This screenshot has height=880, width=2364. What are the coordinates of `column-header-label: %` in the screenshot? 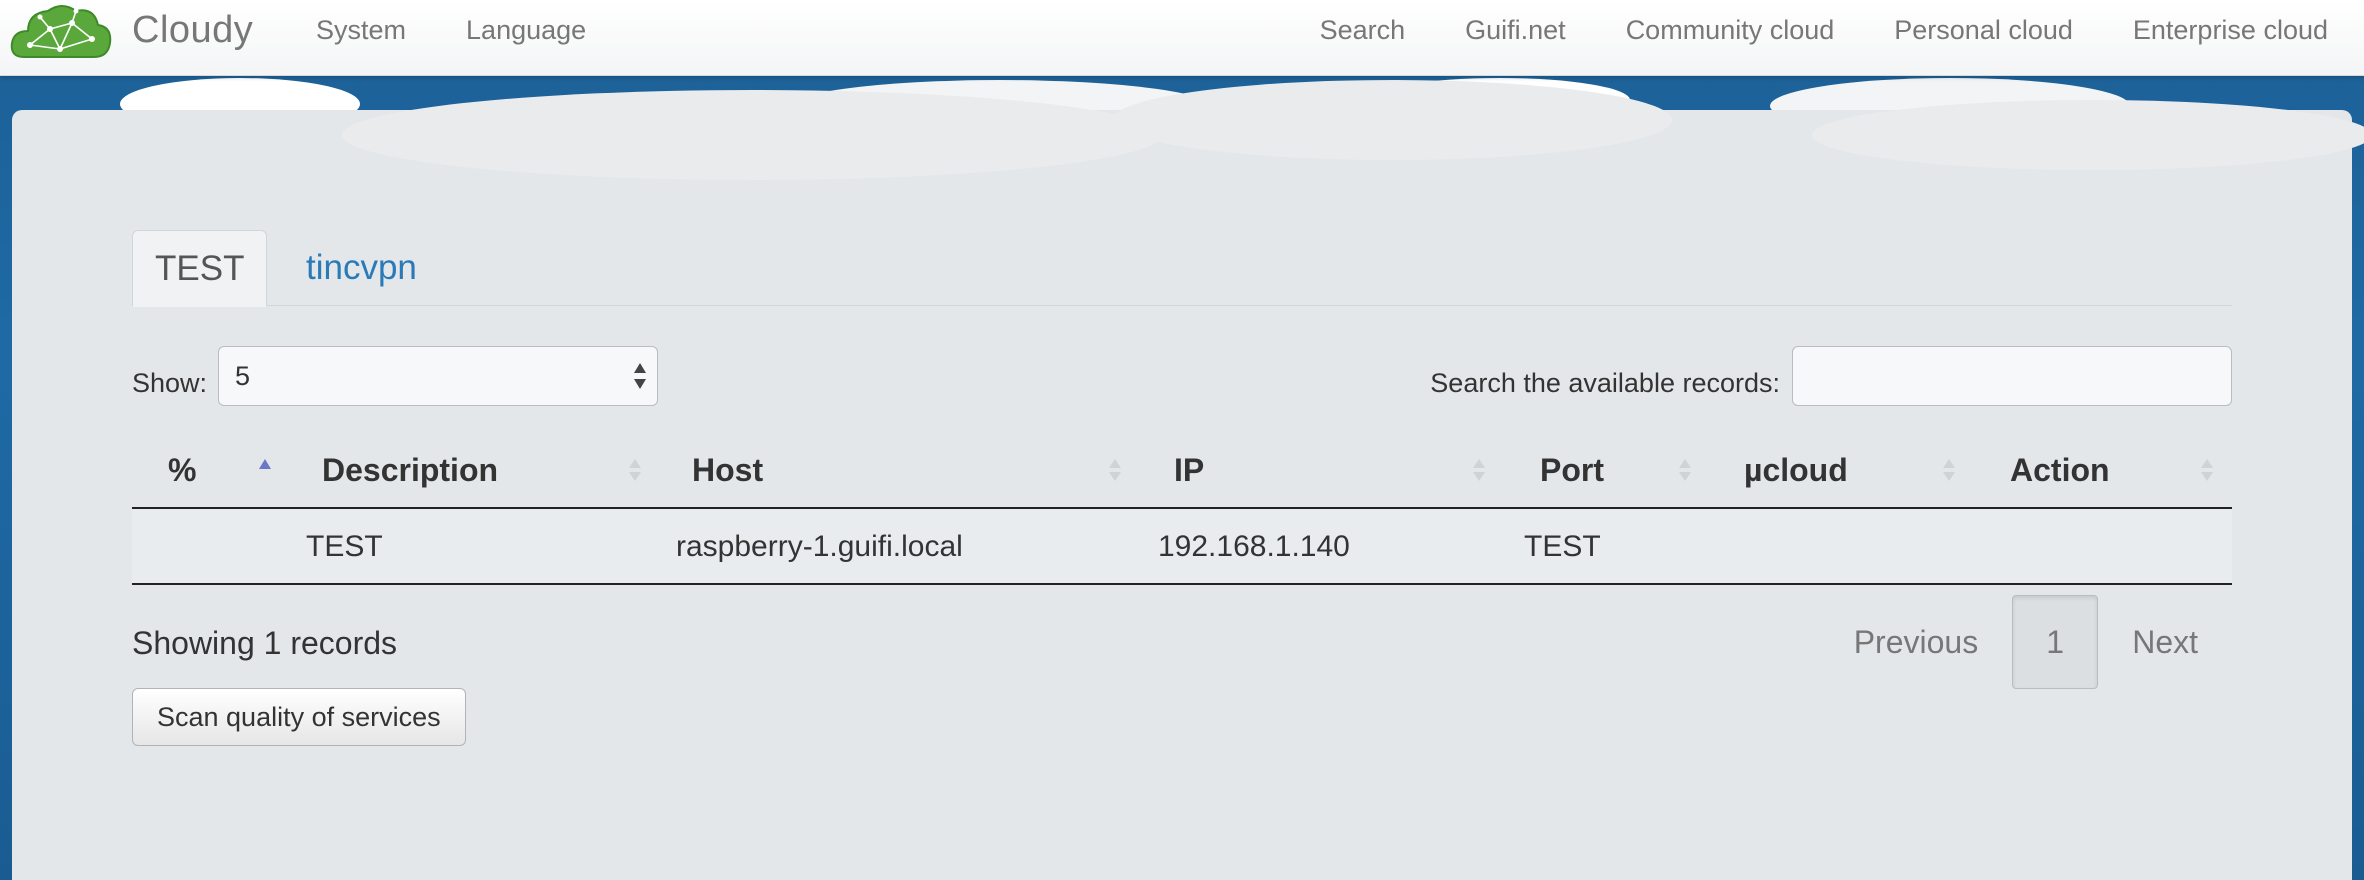 It's located at (182, 470).